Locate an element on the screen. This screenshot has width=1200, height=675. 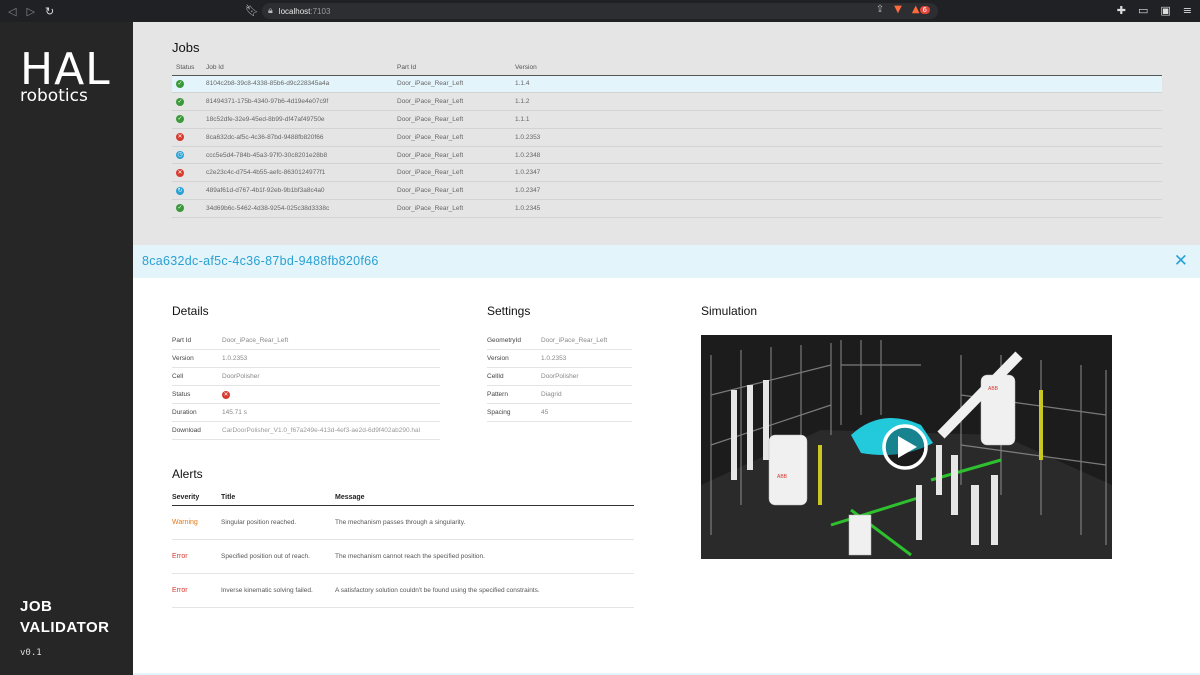
details-row: Part Id Door_iPace_Rear_Left is located at coordinates (306, 341).